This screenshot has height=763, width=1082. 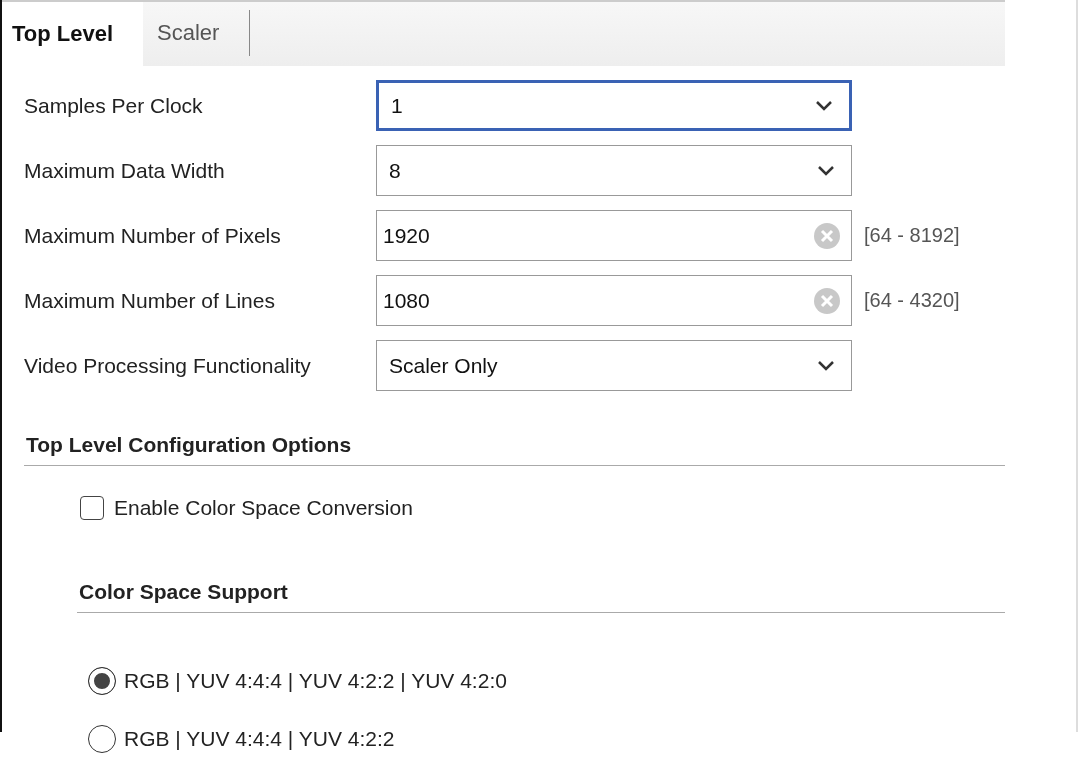 I want to click on radio-label: RGB | YUV 4:4:4 | YUV 4:2:2 | YUV 4:2:0, so click(x=315, y=681).